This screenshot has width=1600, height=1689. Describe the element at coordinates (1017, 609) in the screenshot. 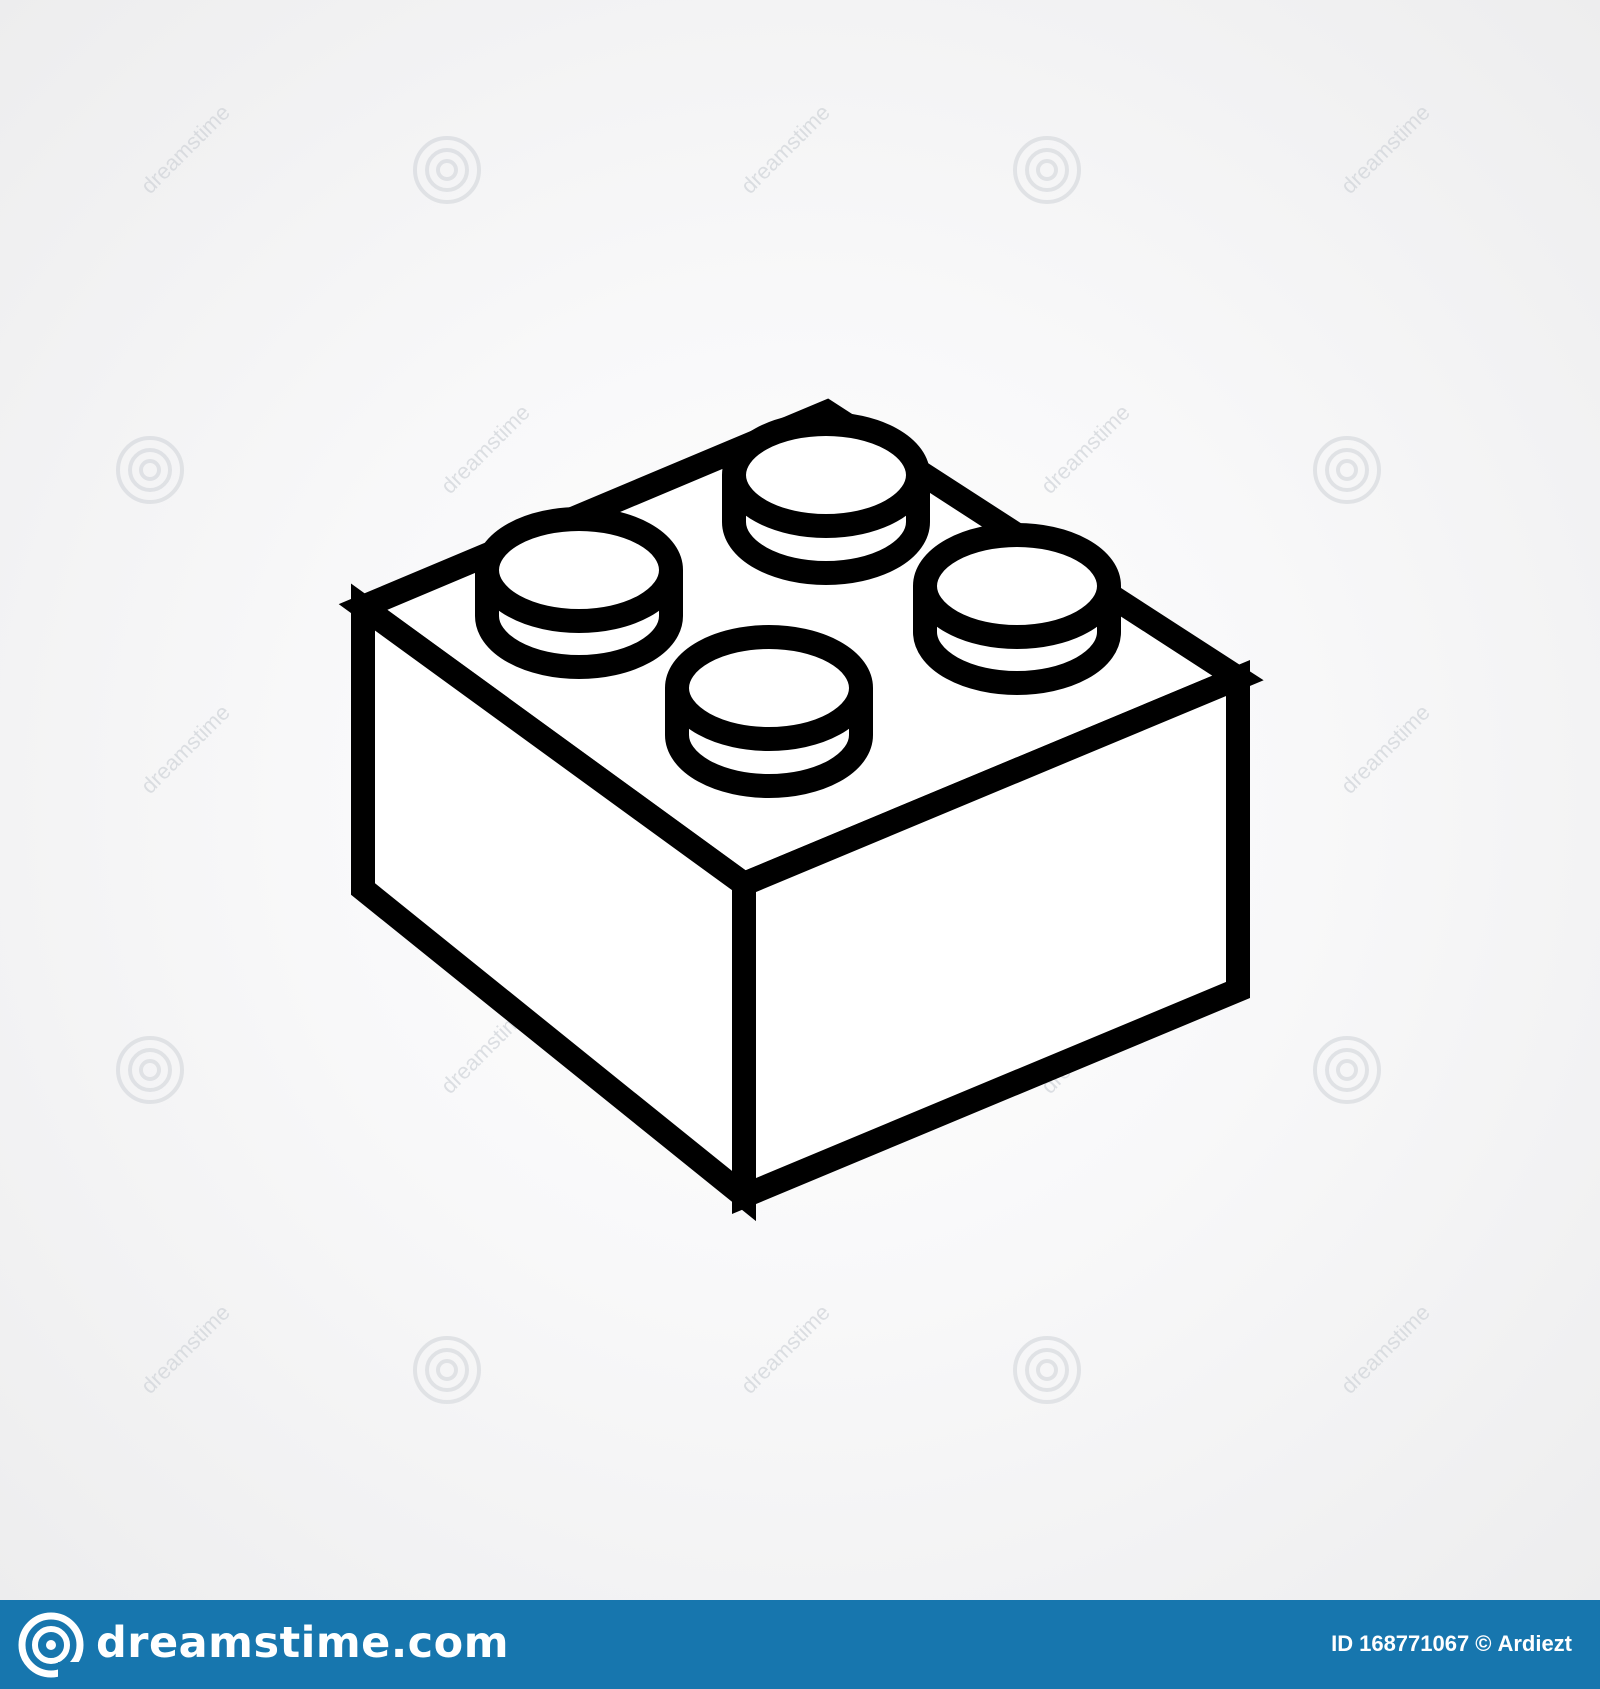

I see `stud-right` at that location.